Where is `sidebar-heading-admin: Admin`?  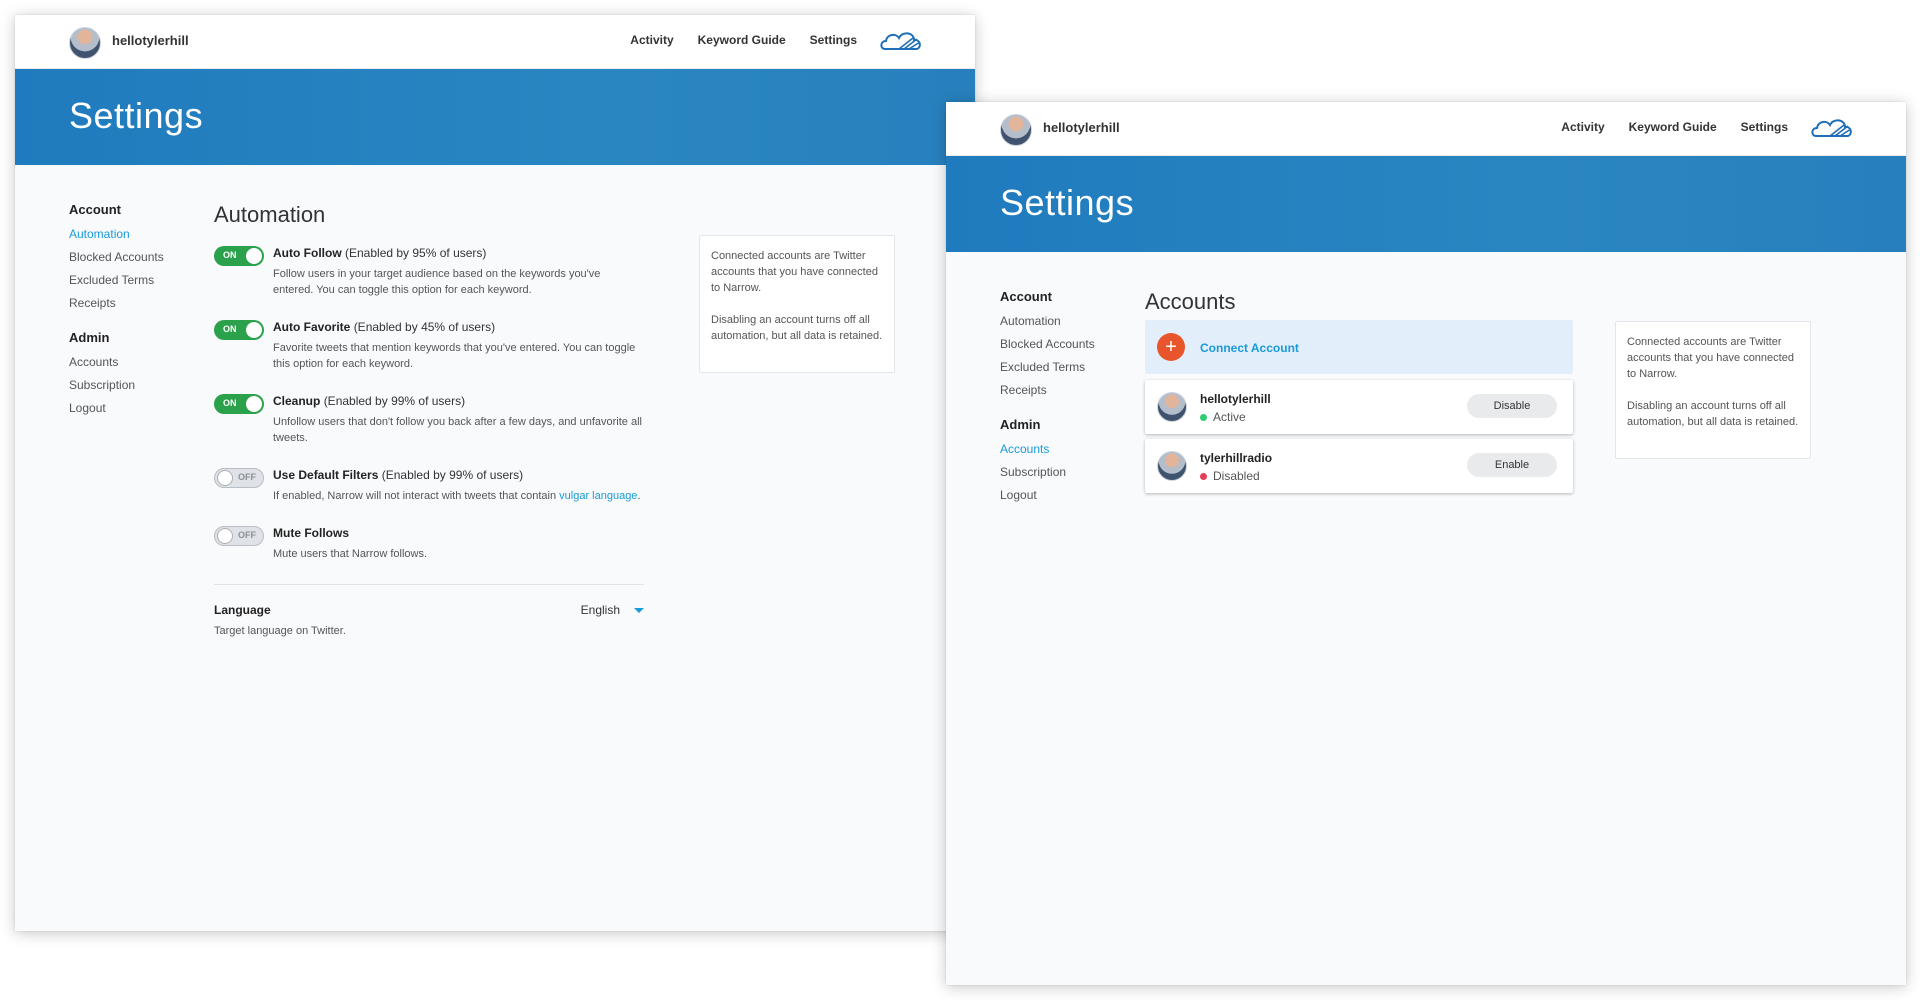
sidebar-heading-admin: Admin is located at coordinates (89, 337).